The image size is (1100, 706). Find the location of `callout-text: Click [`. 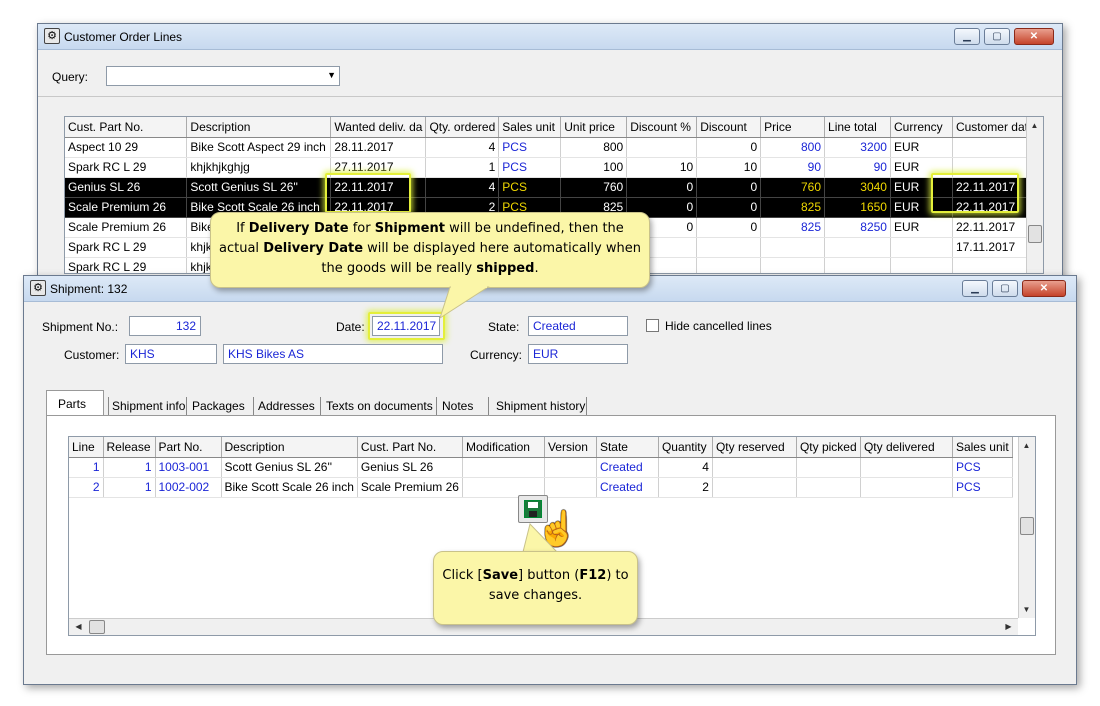

callout-text: Click [ is located at coordinates (462, 575).